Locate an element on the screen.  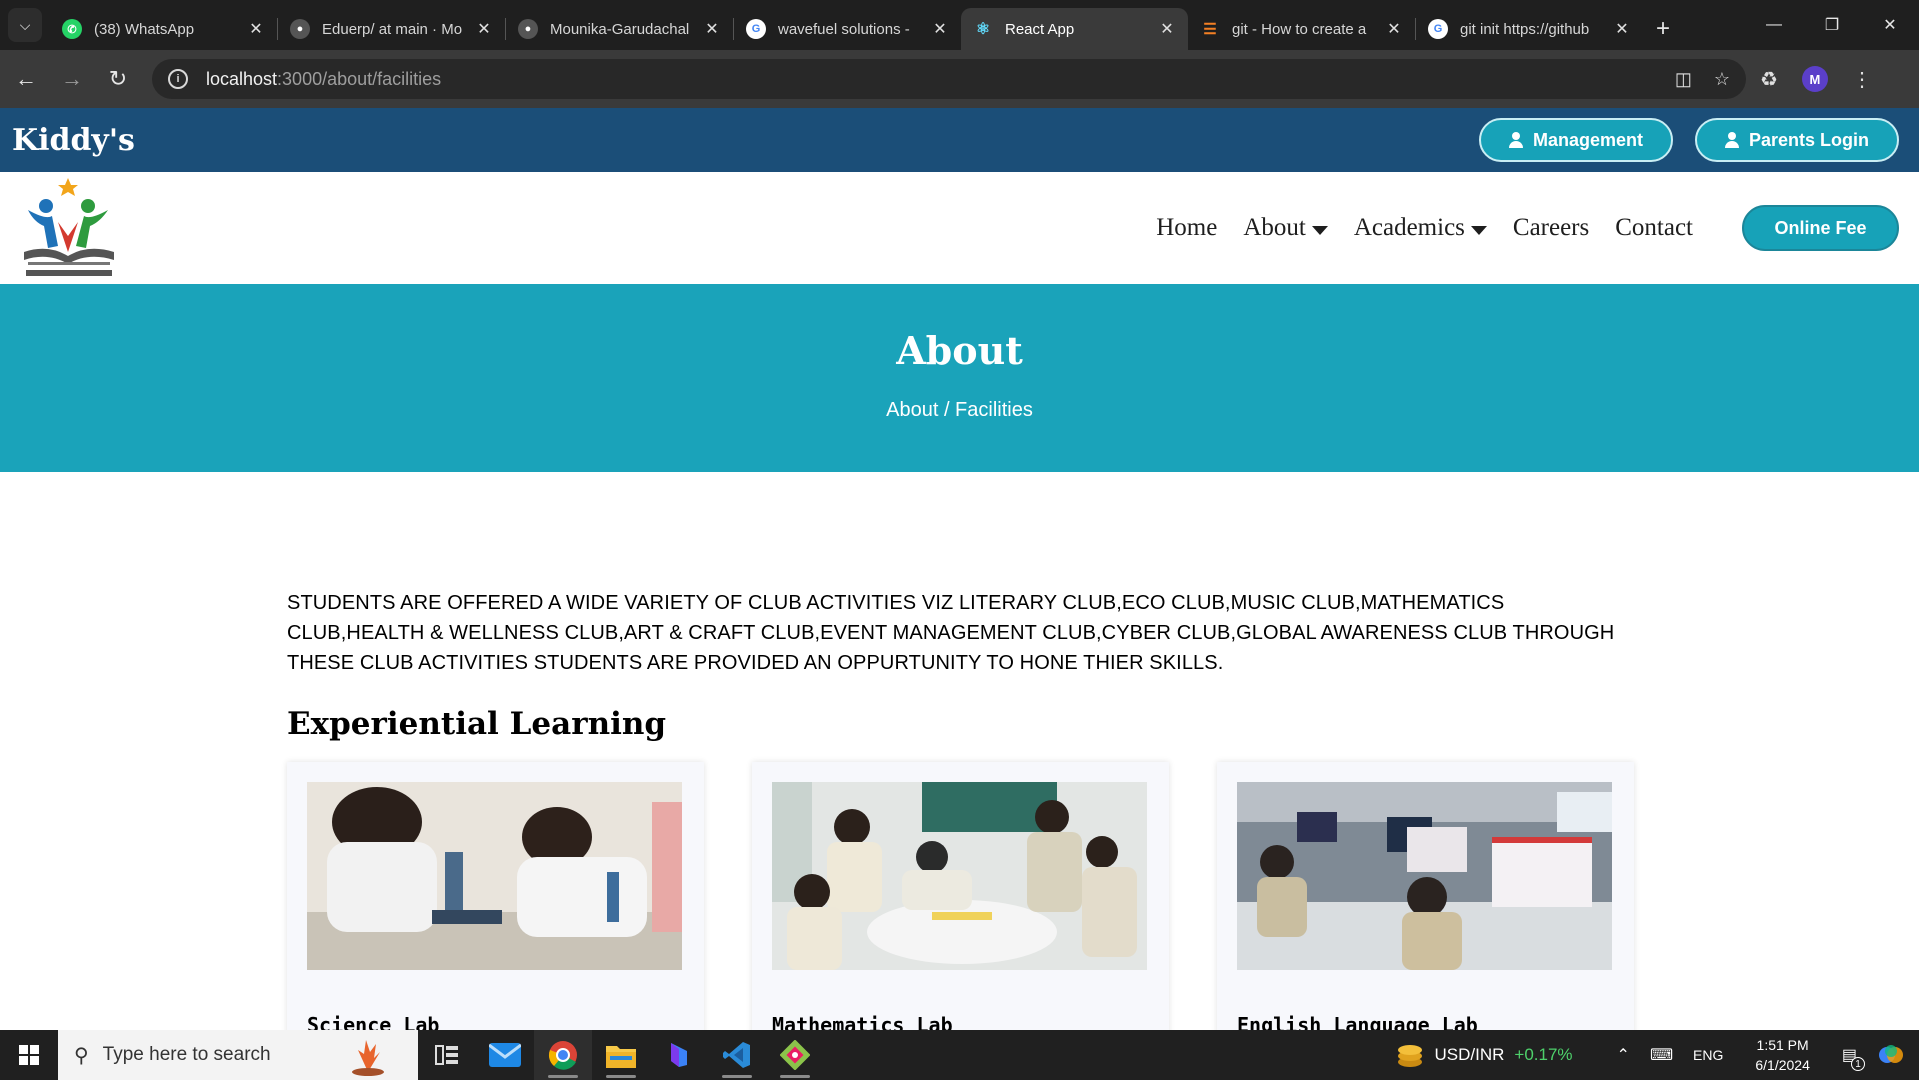
nav-careers-label: Careers is located at coordinates (1551, 227).